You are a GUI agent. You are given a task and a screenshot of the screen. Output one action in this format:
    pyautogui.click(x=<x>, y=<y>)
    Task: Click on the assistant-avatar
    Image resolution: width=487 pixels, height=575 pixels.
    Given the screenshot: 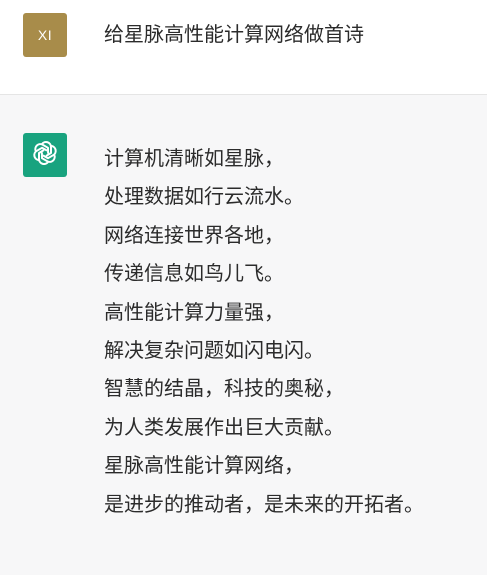 What is the action you would take?
    pyautogui.click(x=45, y=155)
    